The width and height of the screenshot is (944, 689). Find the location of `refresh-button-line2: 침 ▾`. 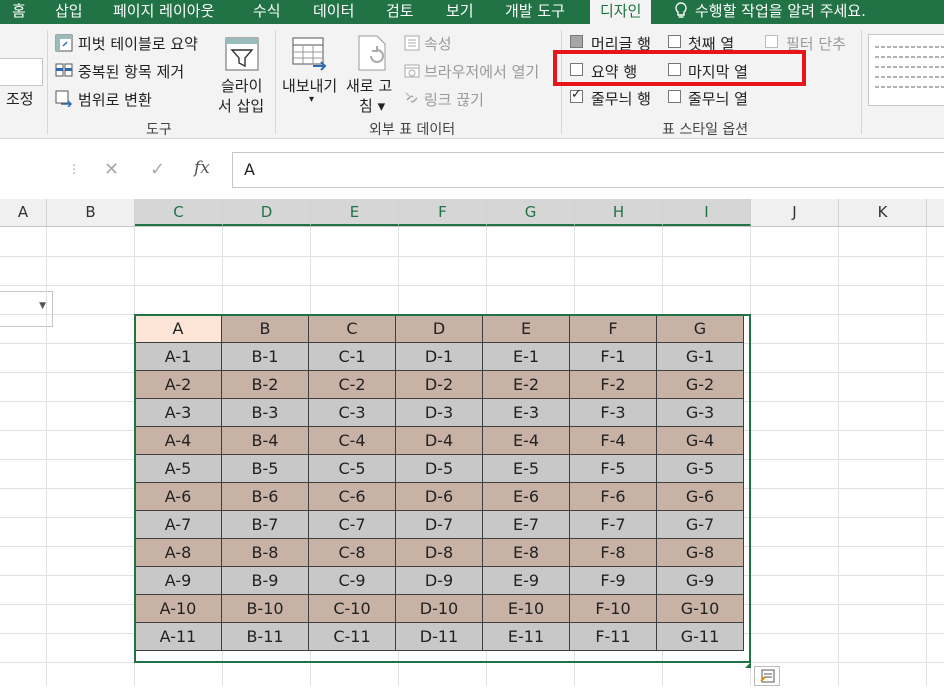

refresh-button-line2: 침 ▾ is located at coordinates (372, 105).